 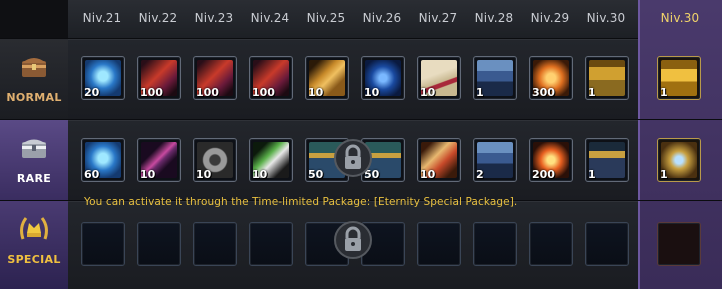 I want to click on reward-slot-rare-22: 10, so click(x=159, y=160).